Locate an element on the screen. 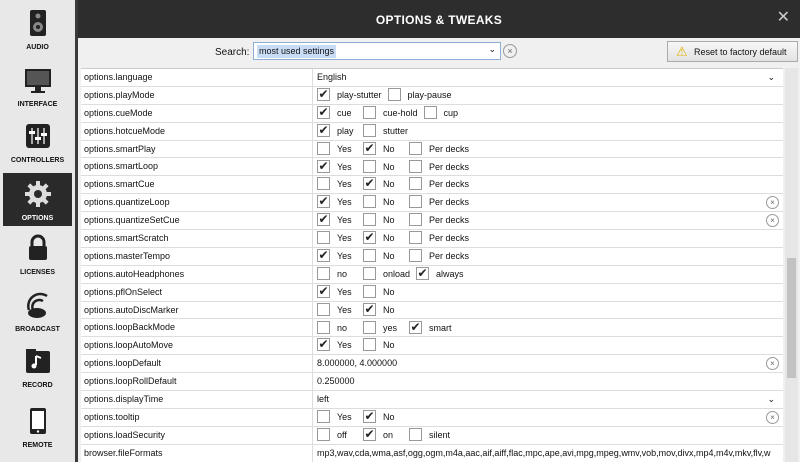  option-text-field: 8.000000, 4.000000 × is located at coordinates (548, 363).